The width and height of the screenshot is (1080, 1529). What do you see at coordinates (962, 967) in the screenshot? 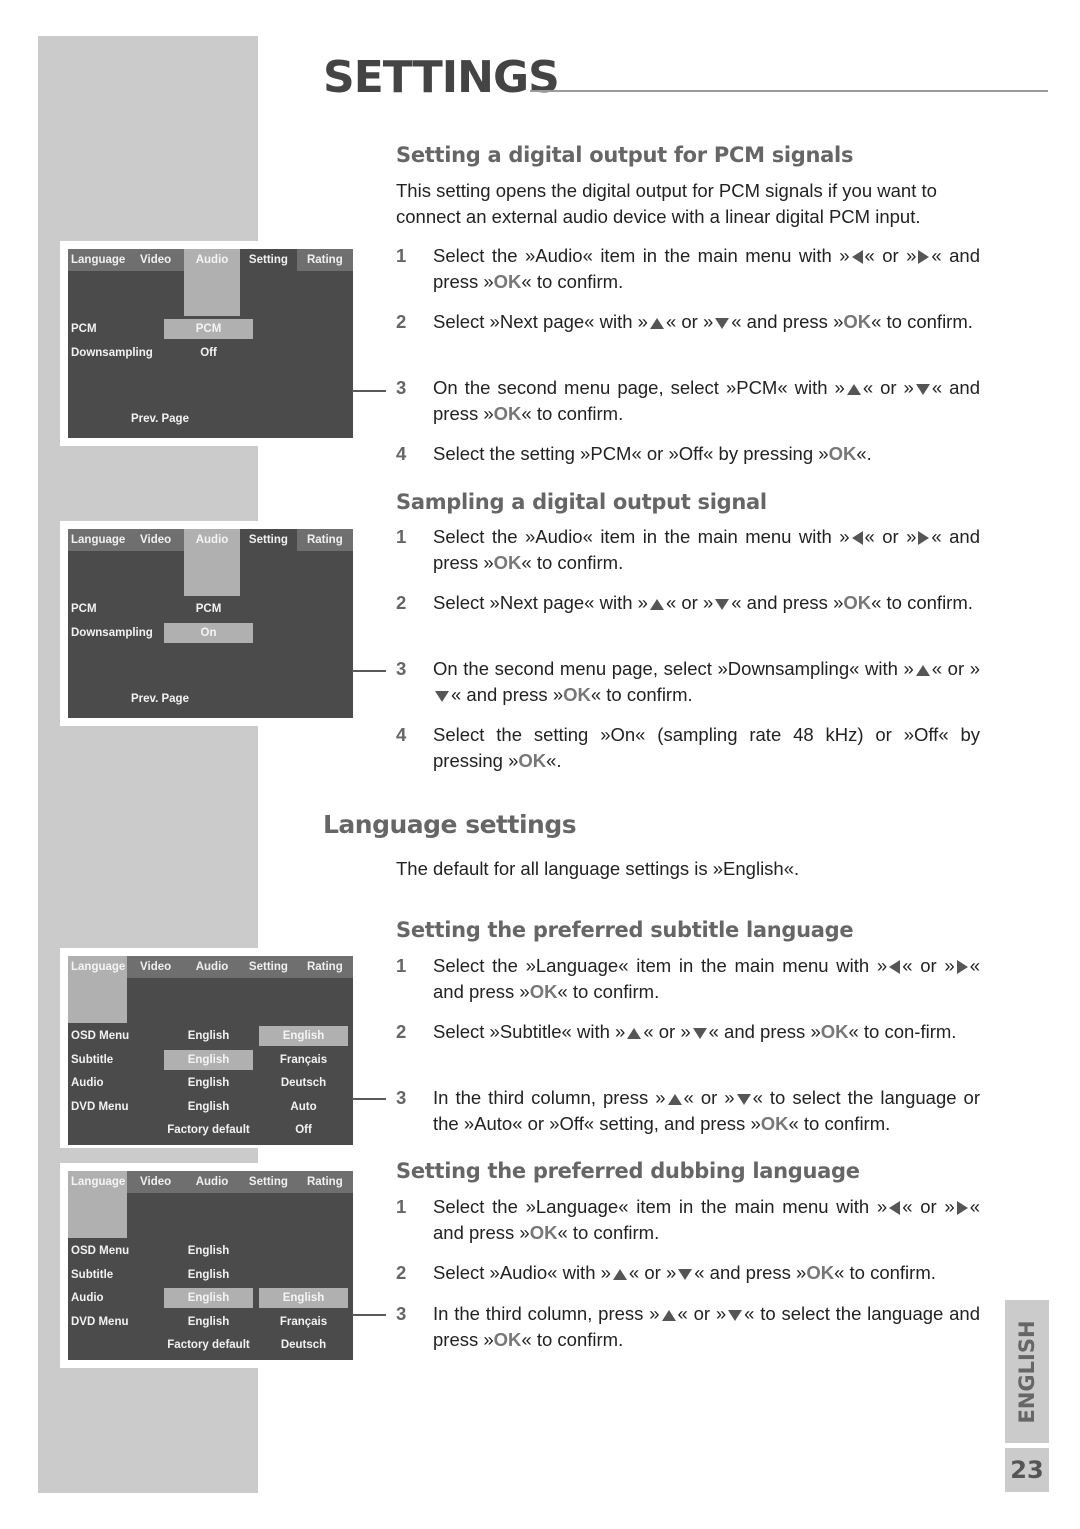
I see `arrow-right-icon` at bounding box center [962, 967].